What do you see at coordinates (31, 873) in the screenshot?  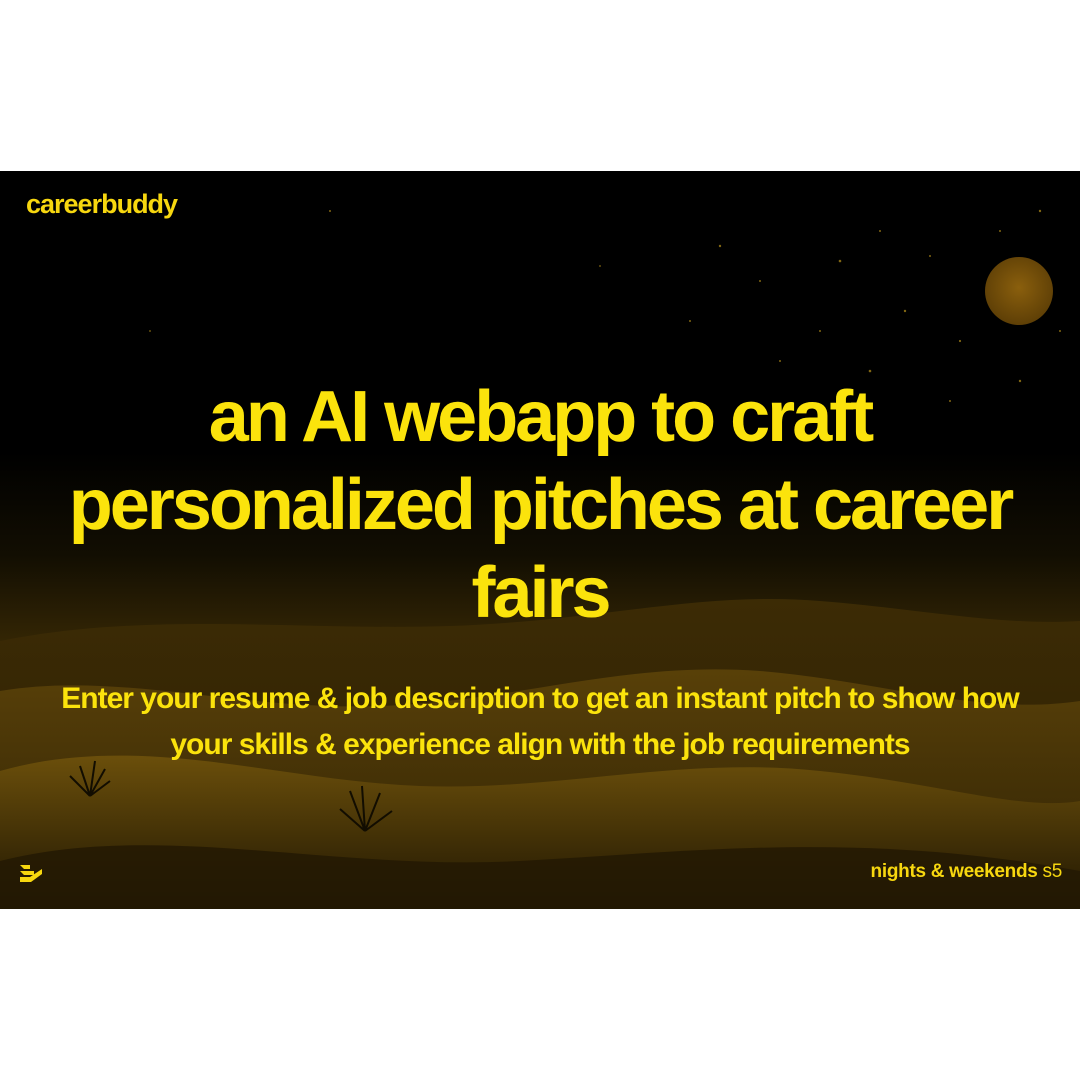 I see `buildspace-logo-icon` at bounding box center [31, 873].